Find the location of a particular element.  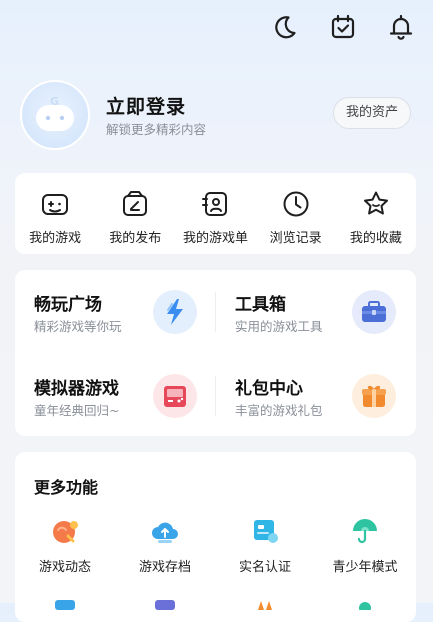

feature-label: 实名认证 is located at coordinates (264, 567).